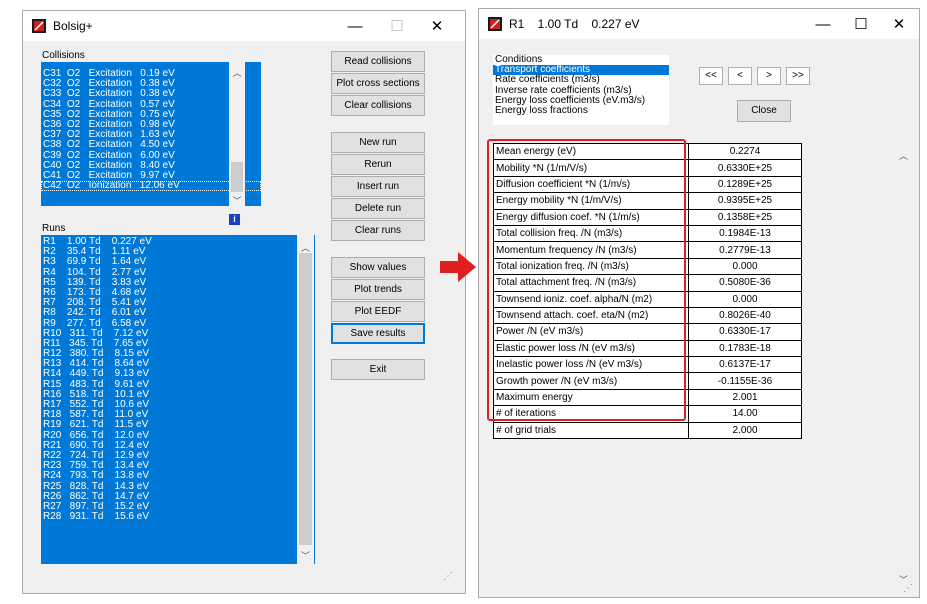 This screenshot has width=927, height=604. Describe the element at coordinates (745, 332) in the screenshot. I see `result-value-cell: 0.6330E-17` at that location.